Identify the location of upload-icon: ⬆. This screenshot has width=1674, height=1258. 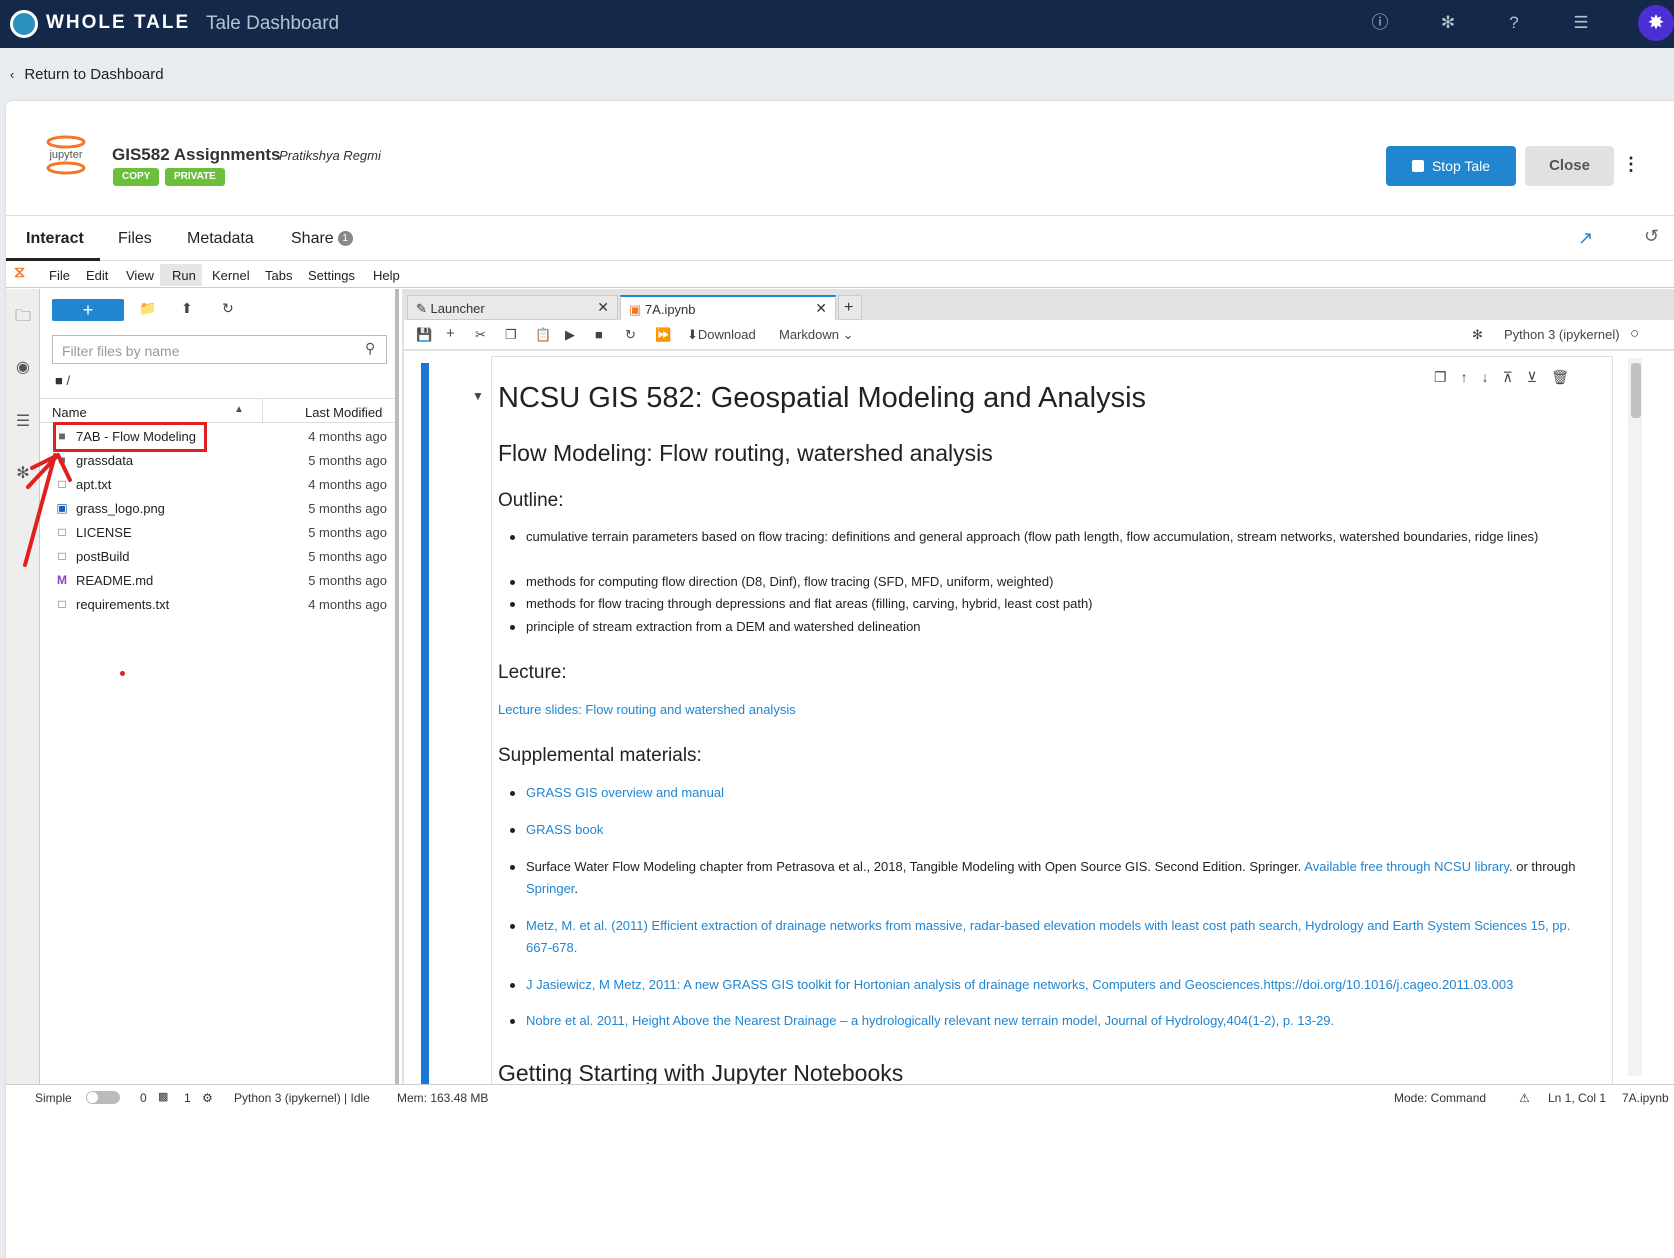
(187, 308).